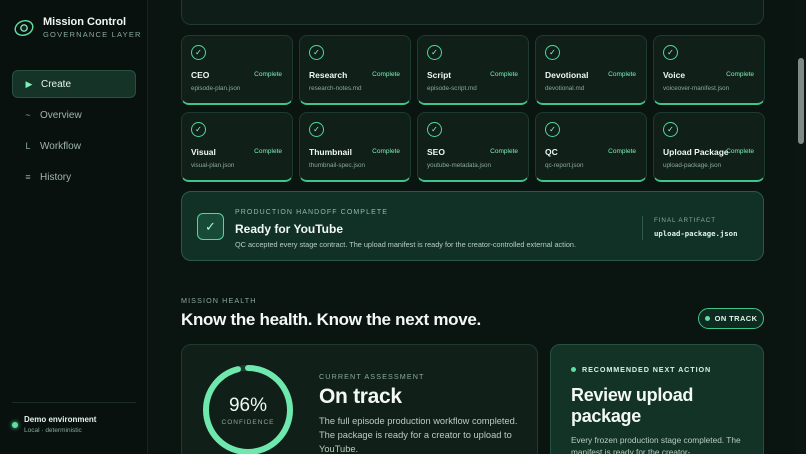  What do you see at coordinates (591, 70) in the screenshot?
I see `stage-card-devotional: ✓ Devotional Complete devotional.md` at bounding box center [591, 70].